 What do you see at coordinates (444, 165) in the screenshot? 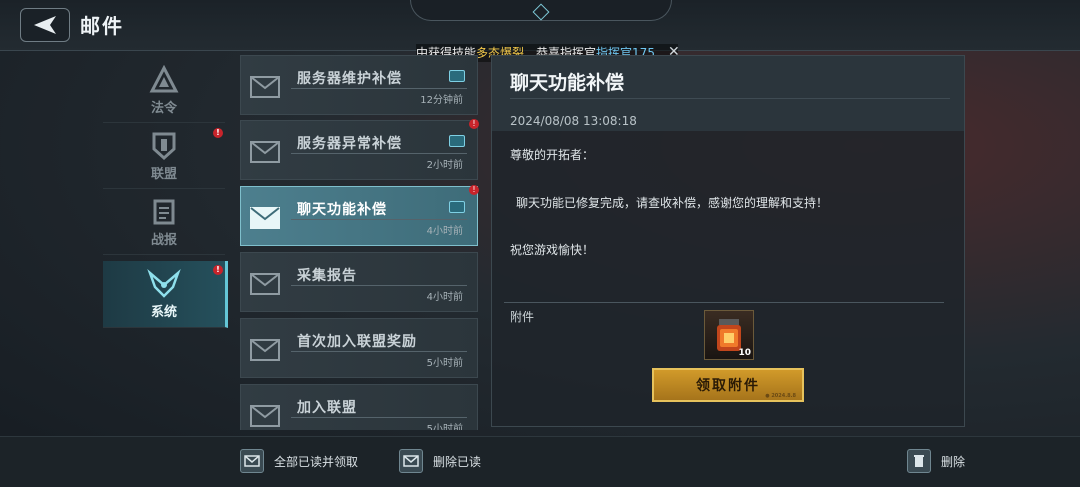
I see `mail-time: 2小时前` at bounding box center [444, 165].